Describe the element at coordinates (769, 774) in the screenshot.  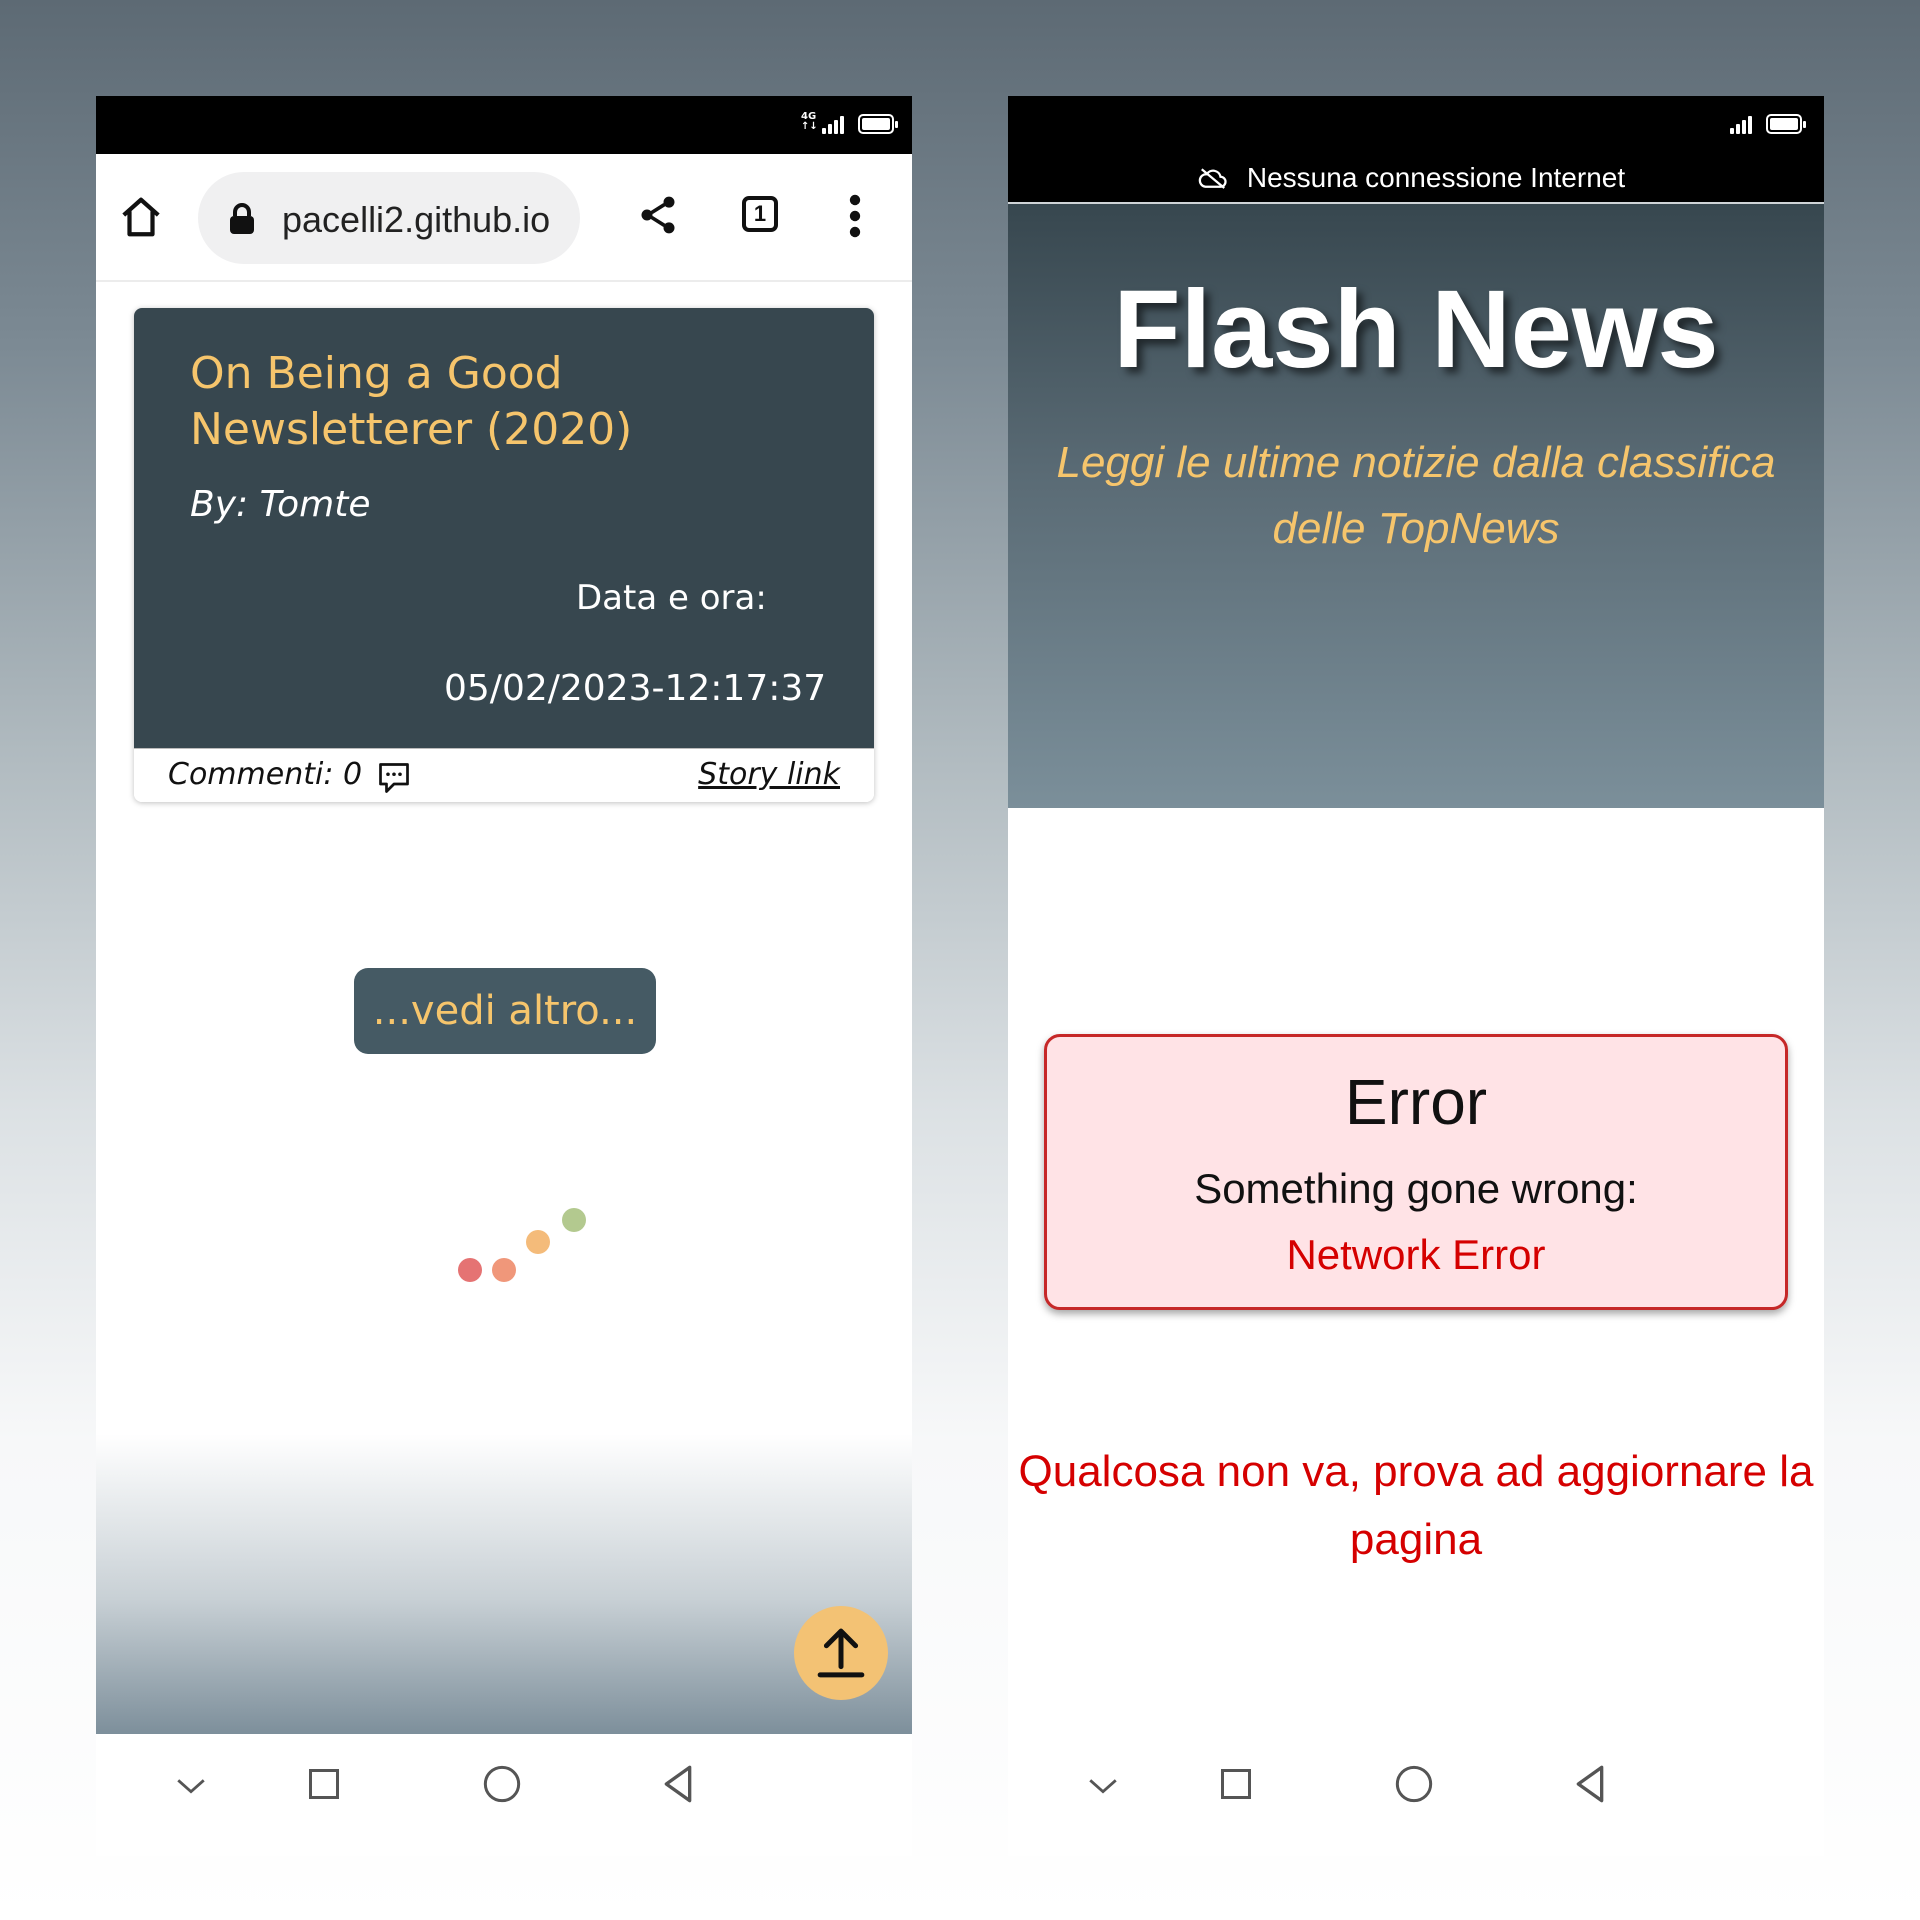
I see `story-link: Story link` at that location.